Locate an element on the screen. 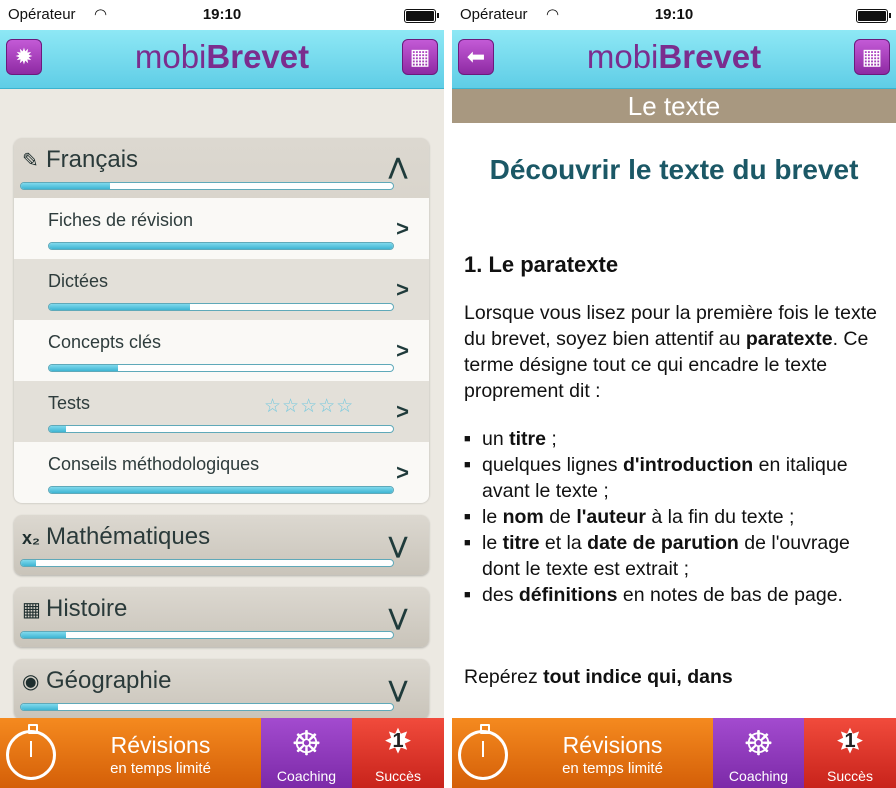 The width and height of the screenshot is (896, 788). pencil-icon: ✎ is located at coordinates (34, 160).